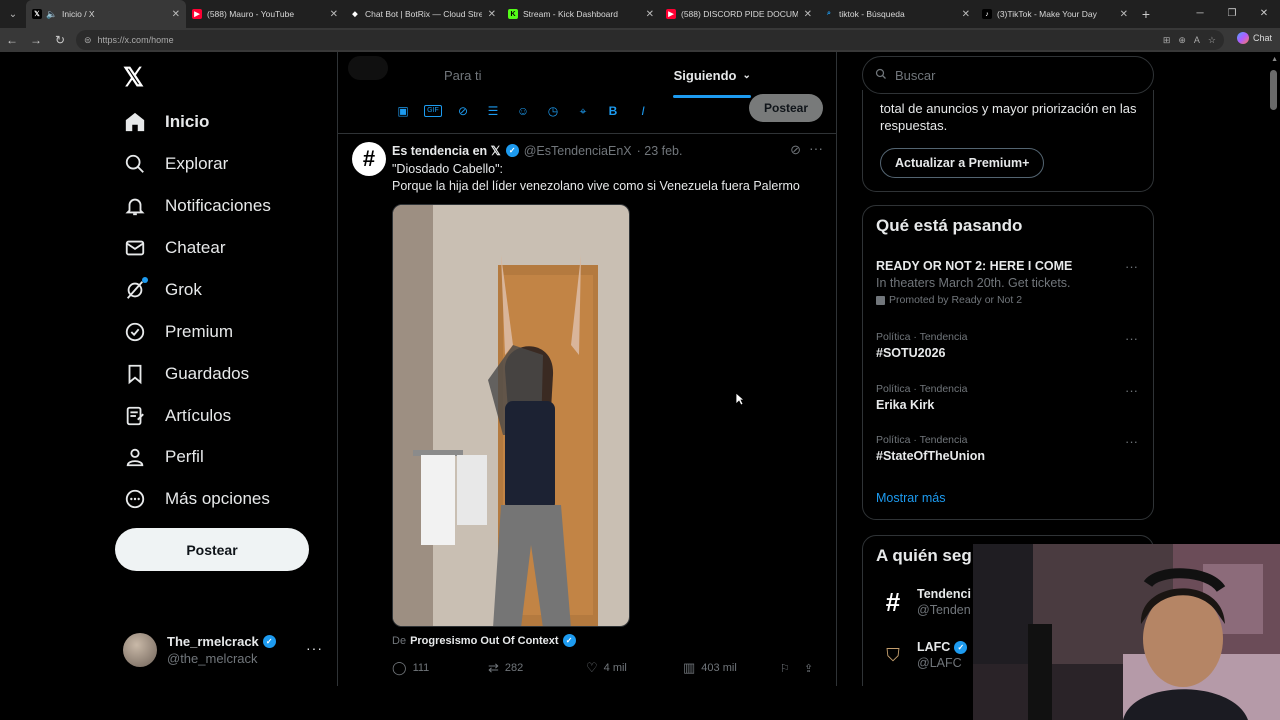 This screenshot has width=1280, height=720. What do you see at coordinates (484, 641) in the screenshot?
I see `source-account-link: Progresismo Out Of Context` at bounding box center [484, 641].